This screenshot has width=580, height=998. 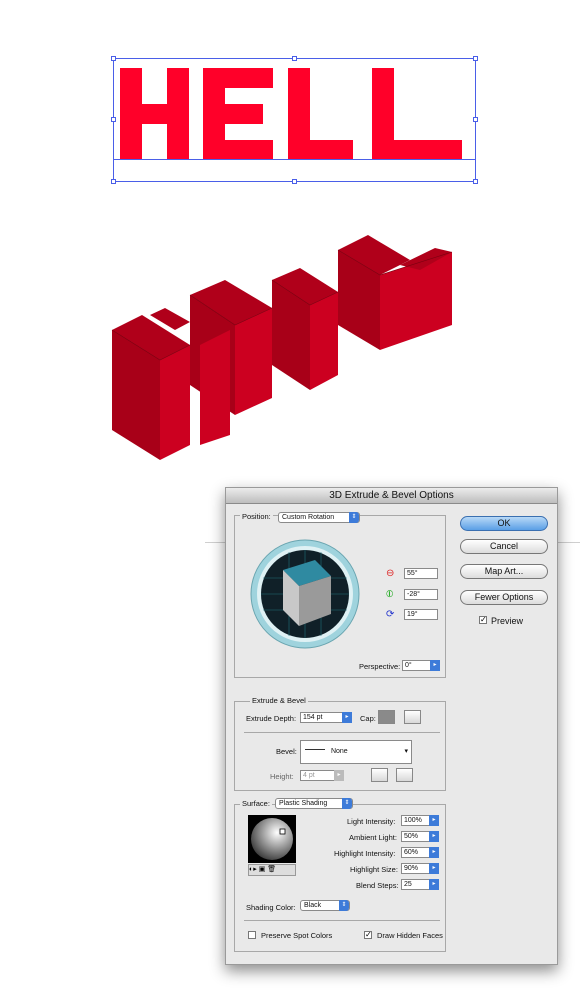 What do you see at coordinates (252, 935) in the screenshot?
I see `preserve-spot-colors-checkbox` at bounding box center [252, 935].